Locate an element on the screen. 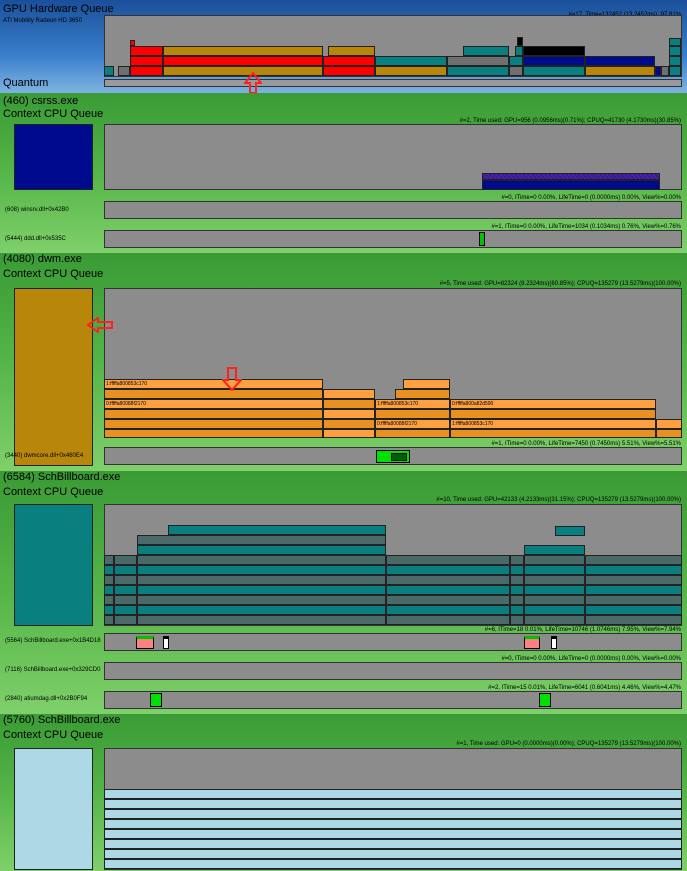 The width and height of the screenshot is (687, 871). quantum-lane is located at coordinates (393, 83).